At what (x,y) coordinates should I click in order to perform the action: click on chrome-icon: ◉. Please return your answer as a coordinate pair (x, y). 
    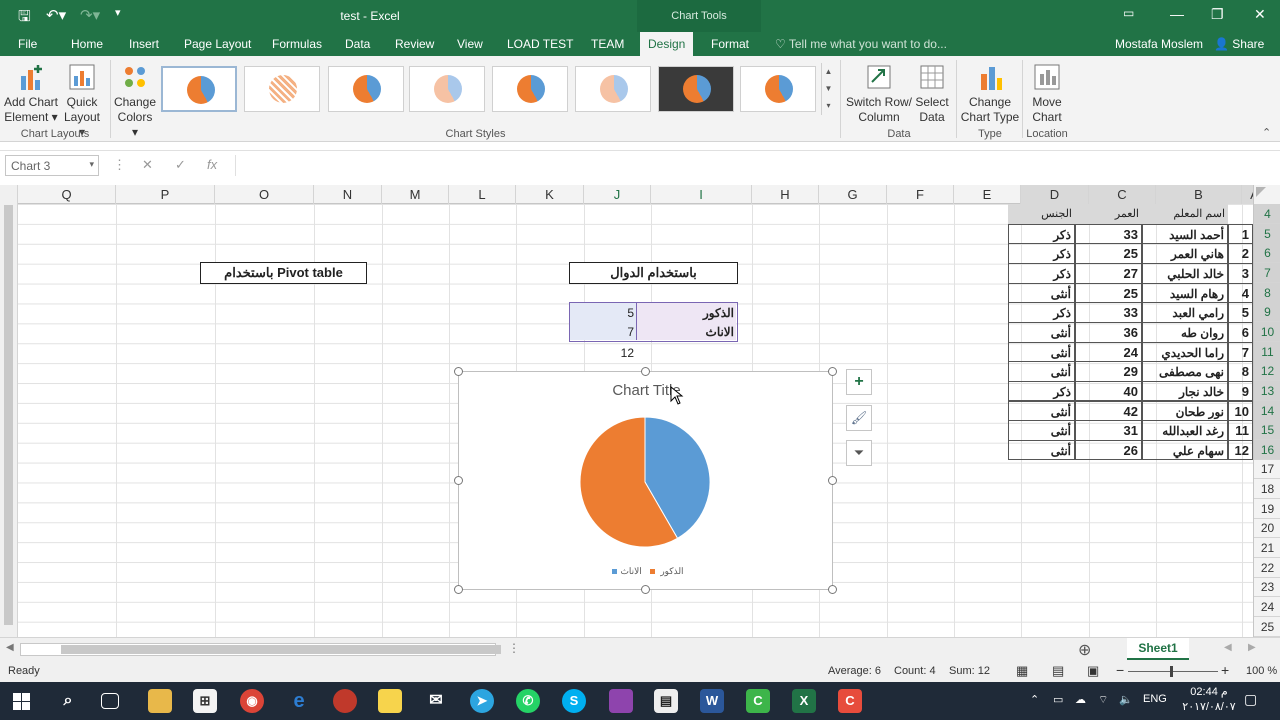
    Looking at the image, I should click on (252, 701).